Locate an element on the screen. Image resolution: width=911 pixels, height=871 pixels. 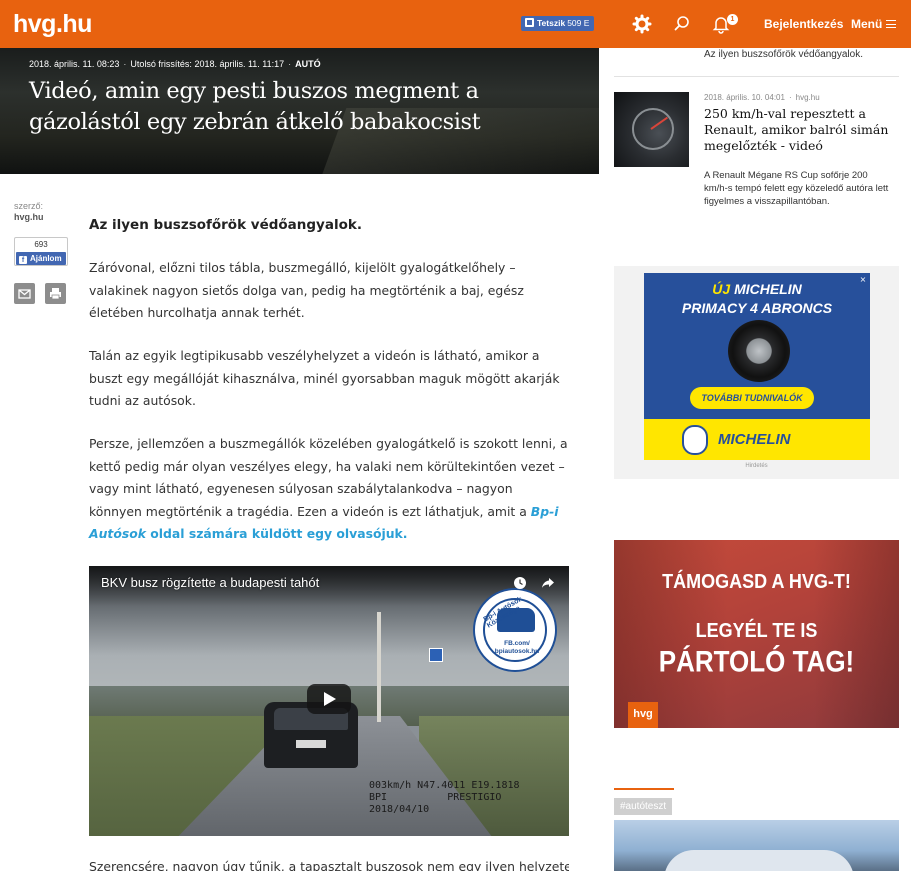
sidebar-item-thumbnail is located at coordinates (651, 129).